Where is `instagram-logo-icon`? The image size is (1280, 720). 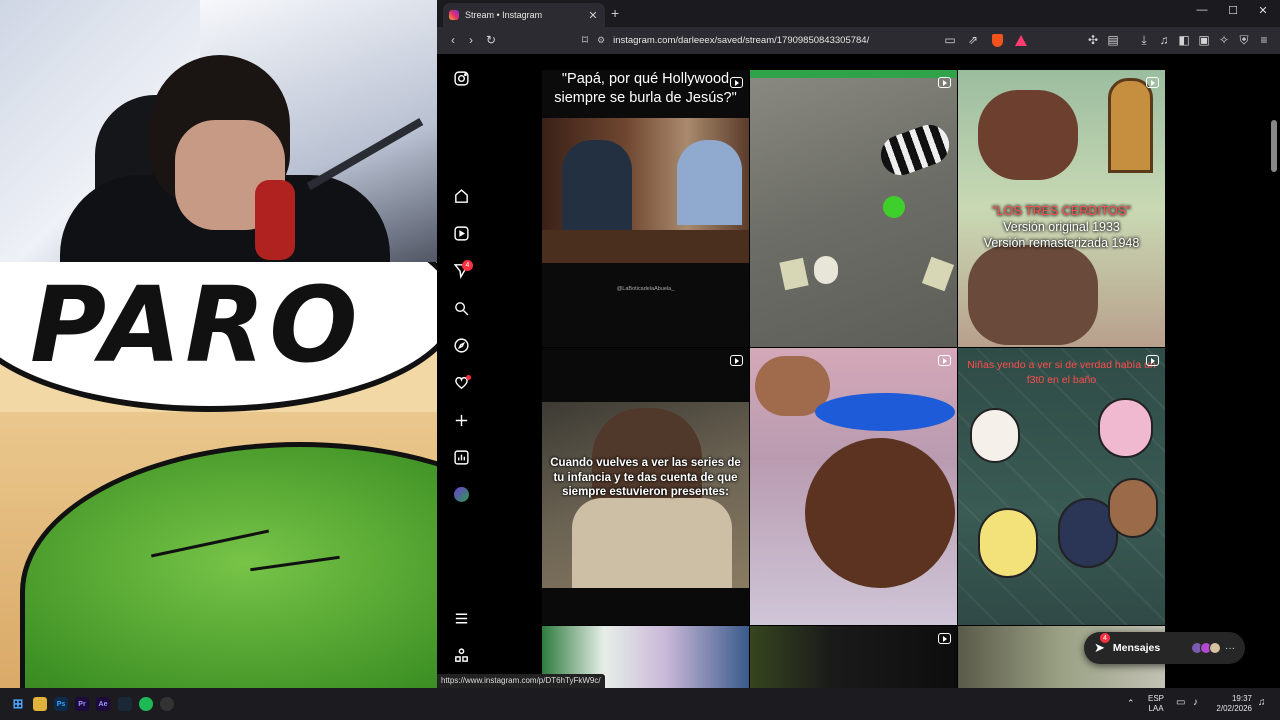
instagram-logo-icon is located at coordinates (461, 78).